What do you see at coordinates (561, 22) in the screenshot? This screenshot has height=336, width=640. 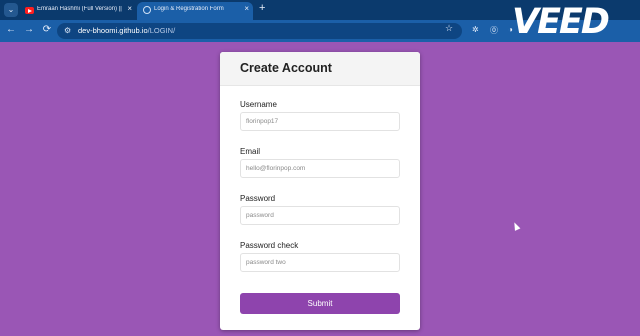 I see `veed-watermark-logo: VEED` at bounding box center [561, 22].